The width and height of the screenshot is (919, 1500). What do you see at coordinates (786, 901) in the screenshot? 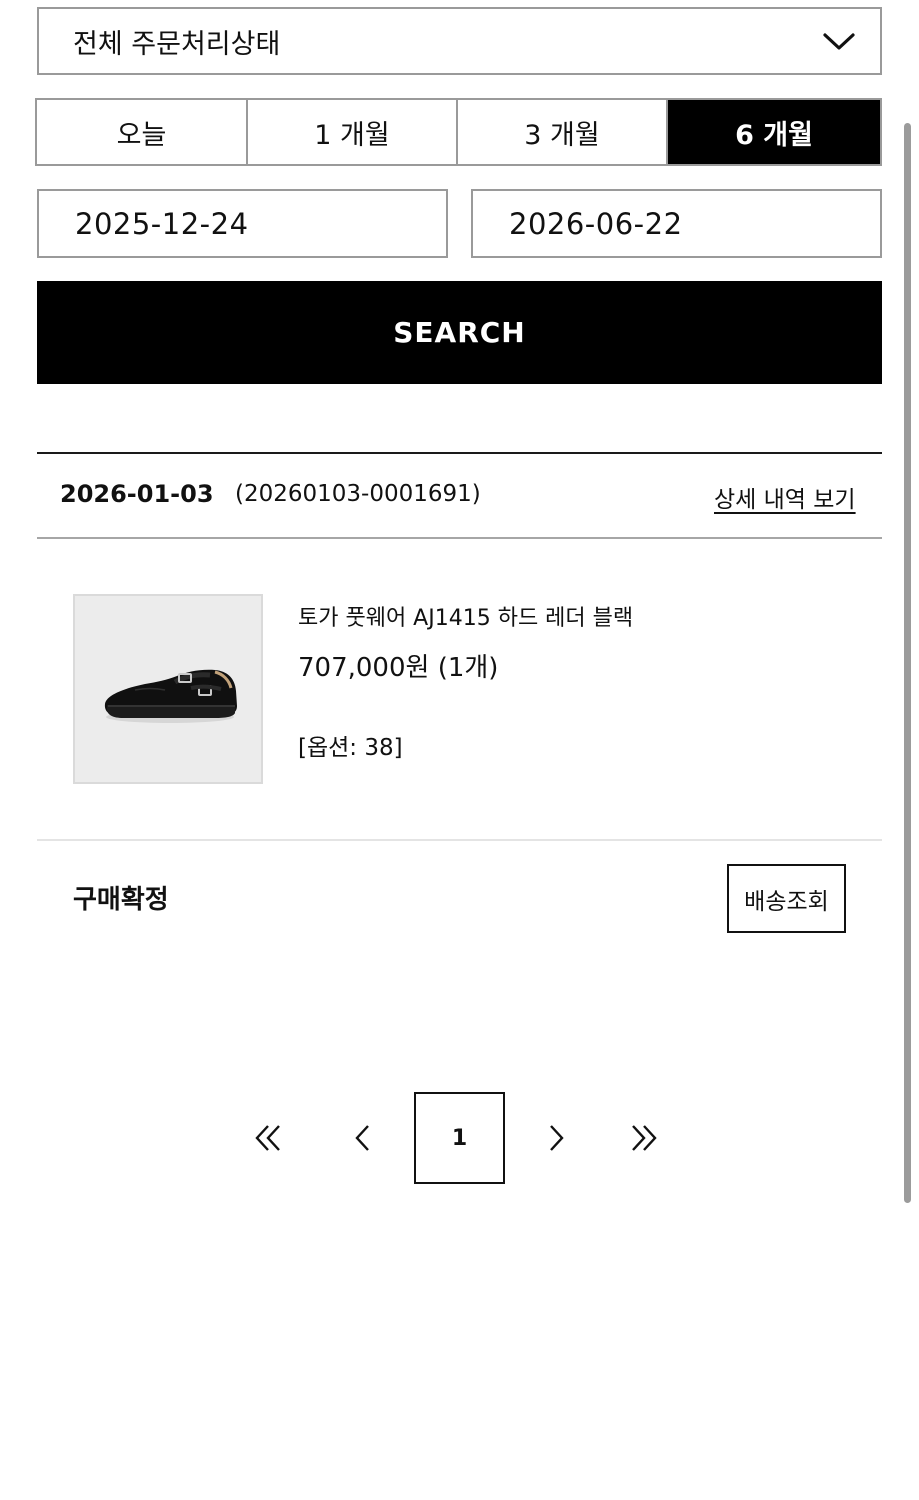
I see `track-shipment-label: 배송조회` at bounding box center [786, 901].